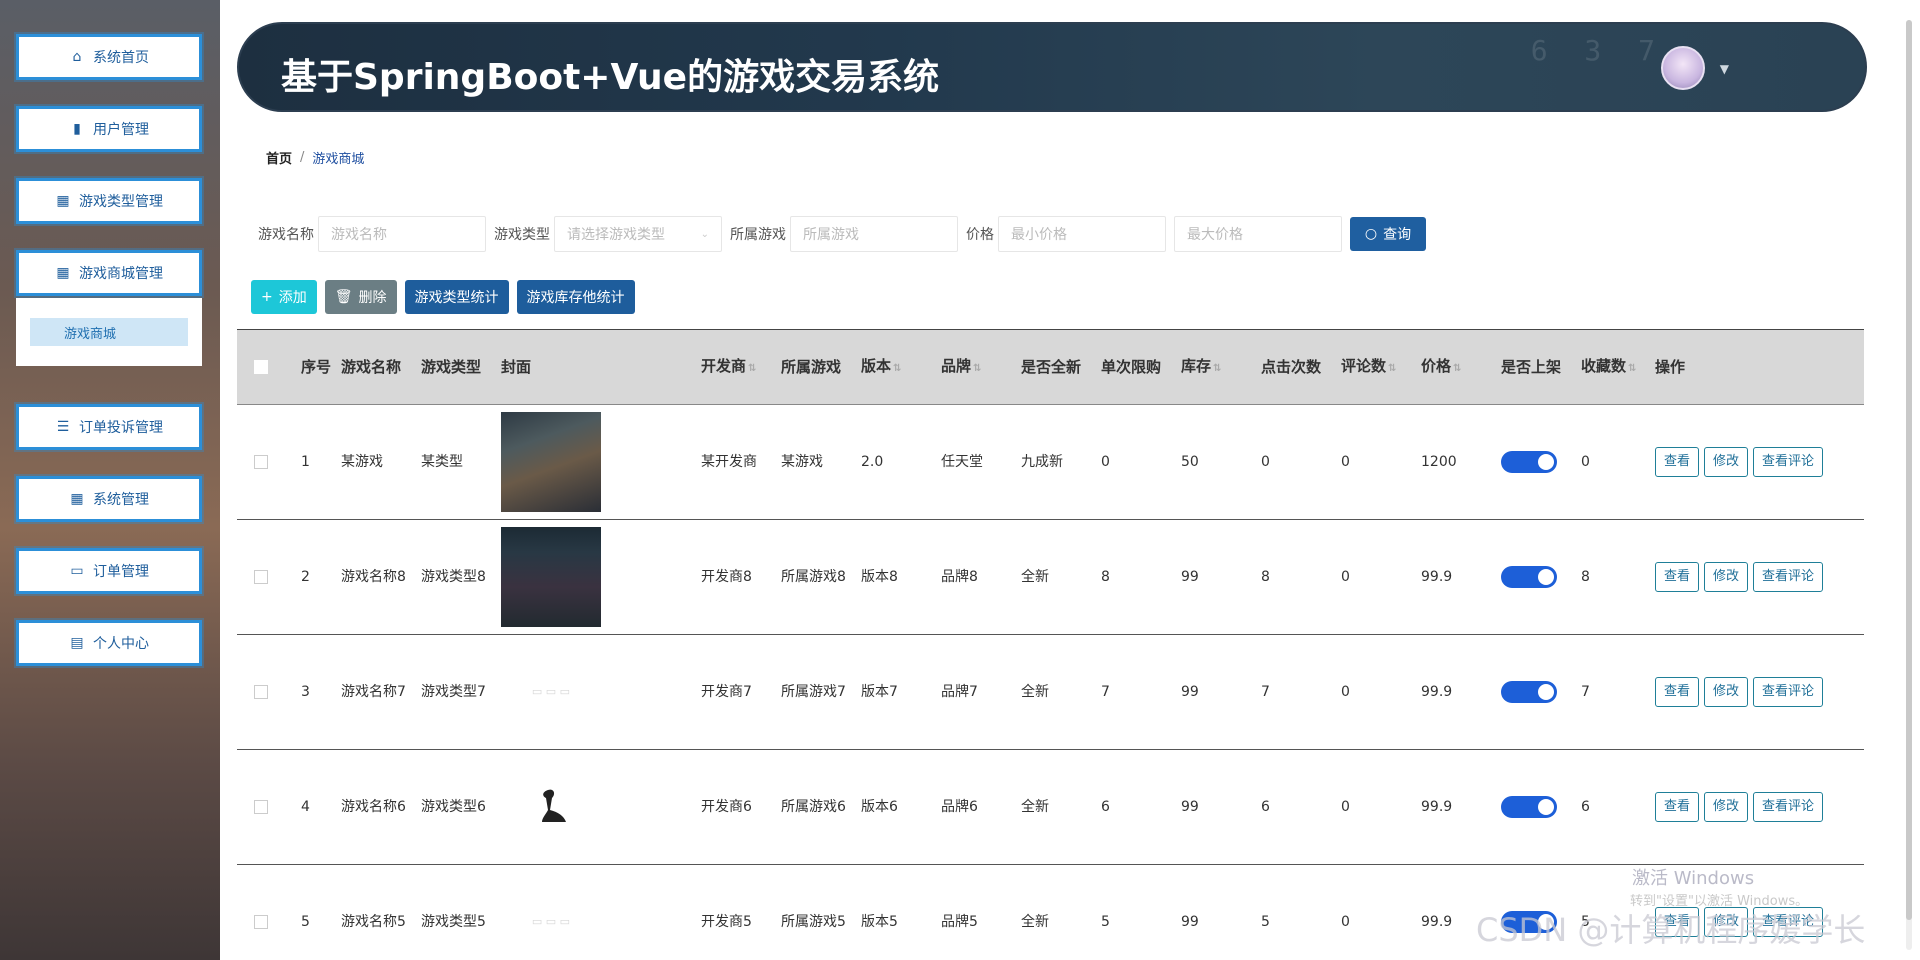 The height and width of the screenshot is (960, 1920). Describe the element at coordinates (305, 922) in the screenshot. I see `cell-idx: 5` at that location.